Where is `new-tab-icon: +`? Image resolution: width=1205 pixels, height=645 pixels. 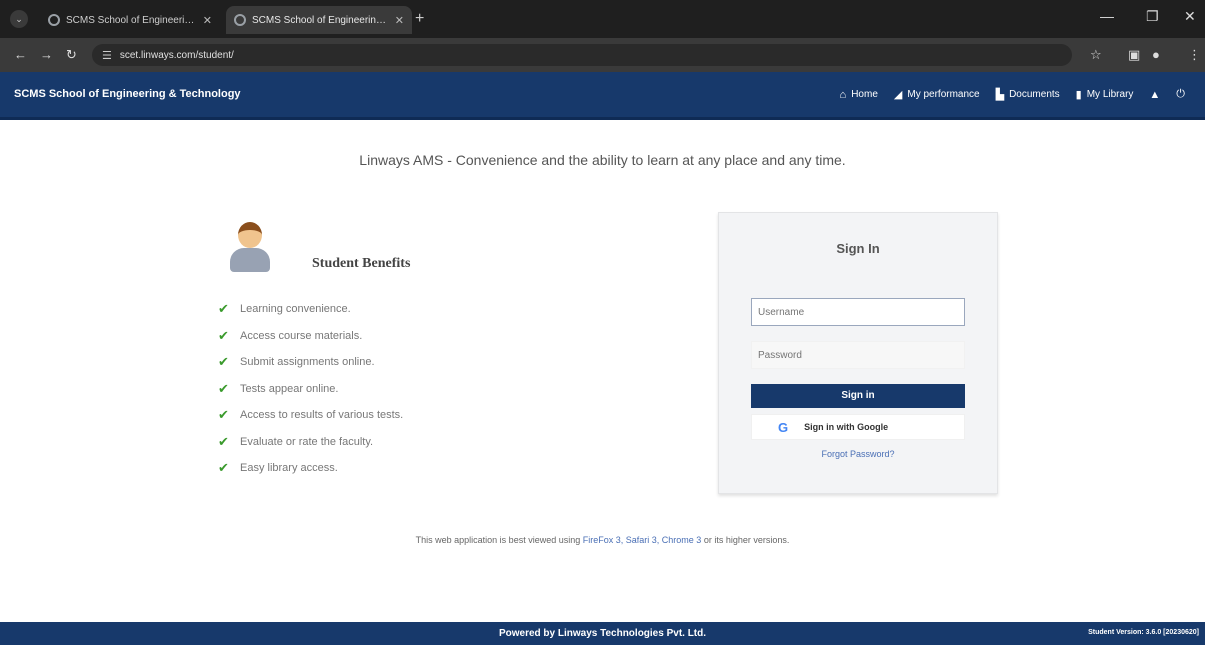
new-tab-icon: + is located at coordinates (419, 19).